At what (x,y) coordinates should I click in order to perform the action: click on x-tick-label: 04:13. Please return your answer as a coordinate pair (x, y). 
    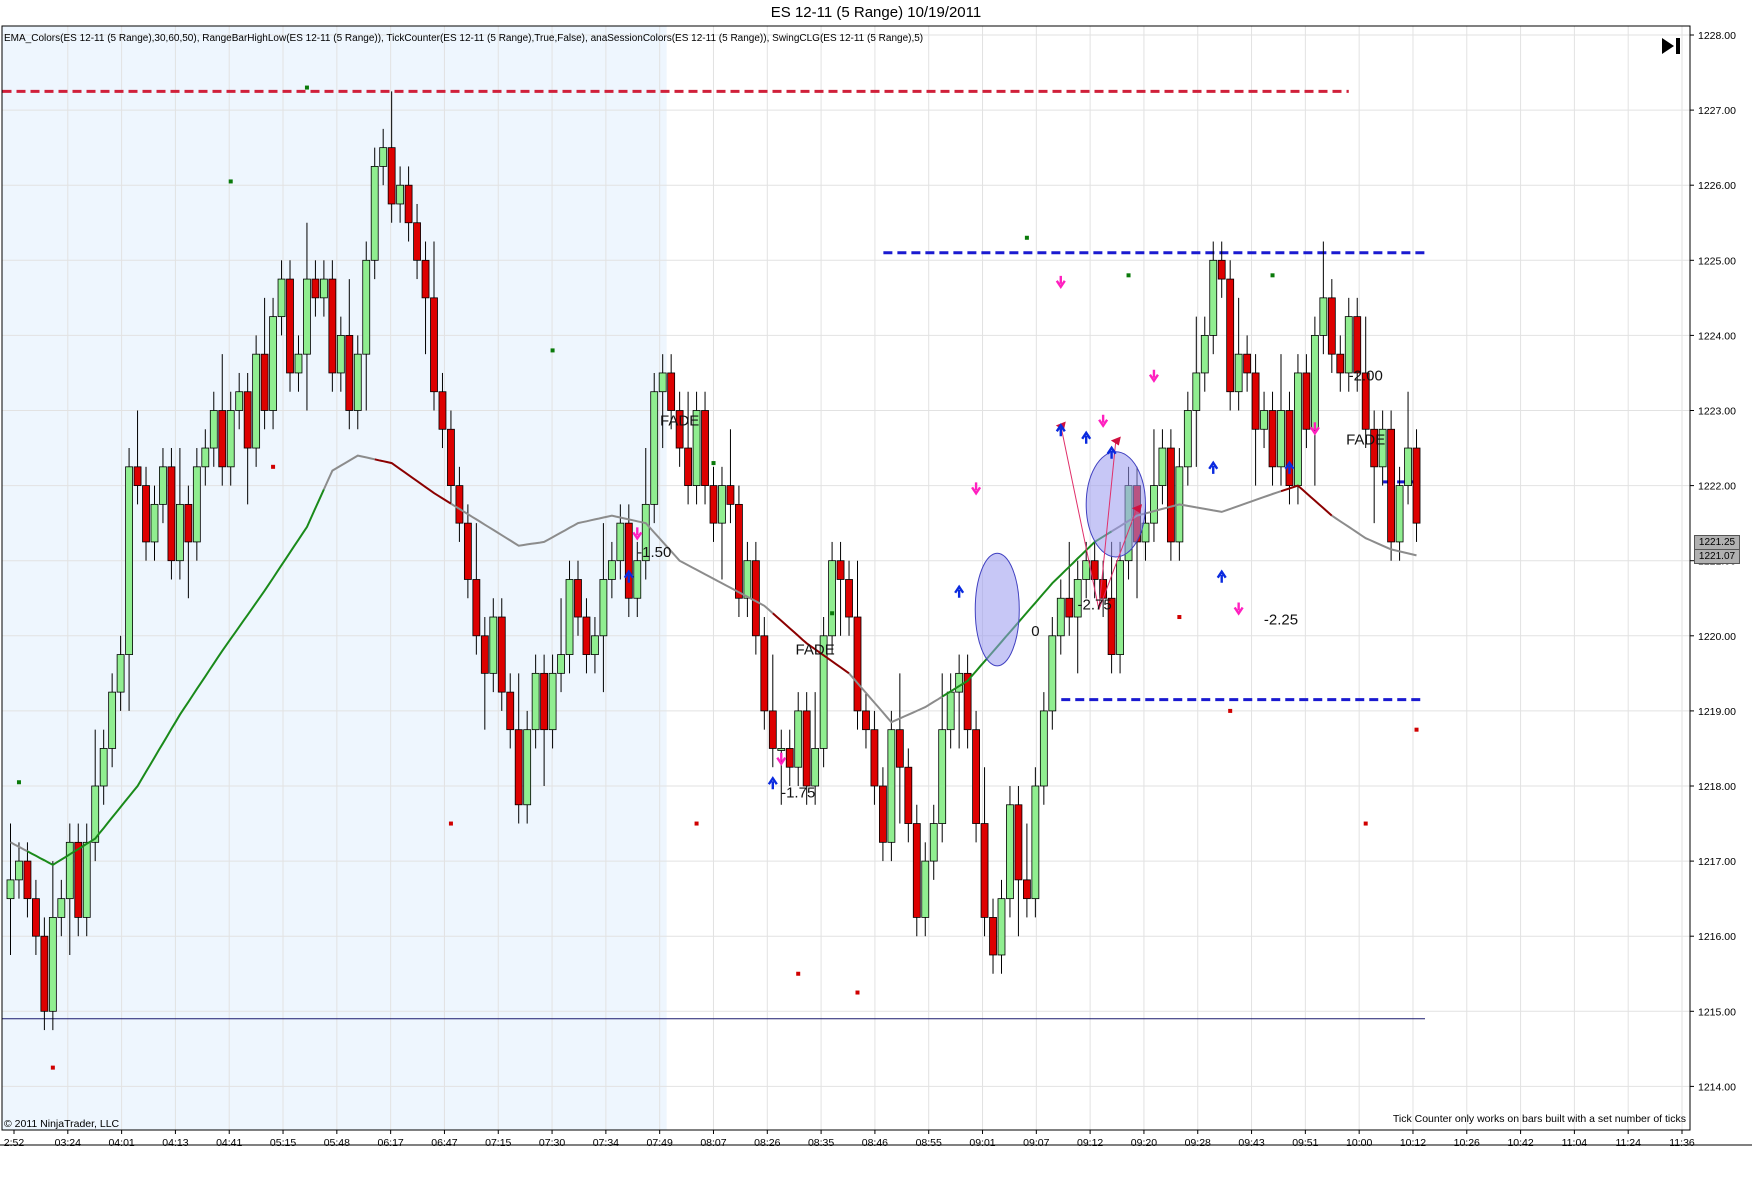
    Looking at the image, I should click on (175, 1143).